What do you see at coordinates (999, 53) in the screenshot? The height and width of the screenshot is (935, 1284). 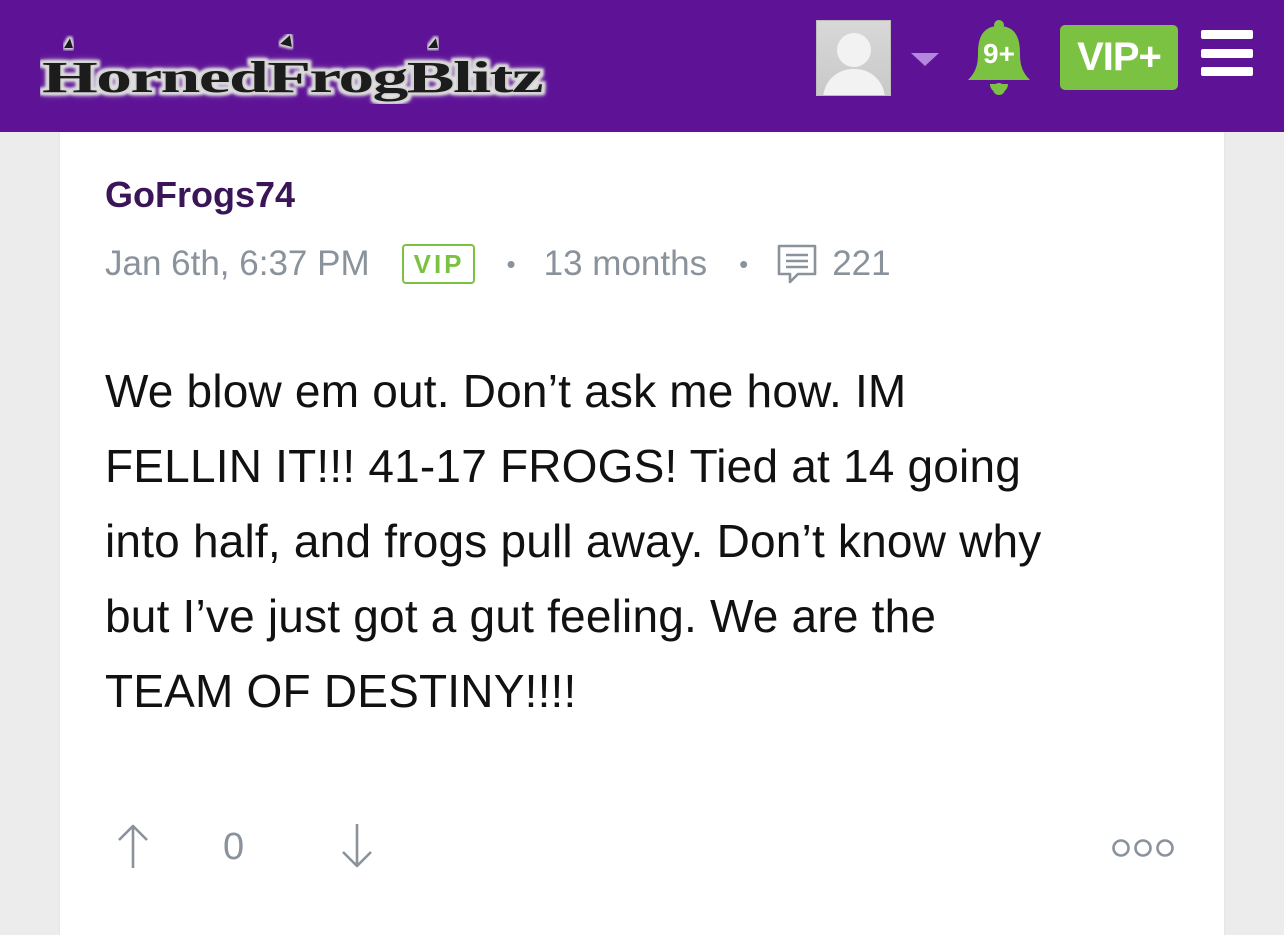 I see `notification-count: 9+` at bounding box center [999, 53].